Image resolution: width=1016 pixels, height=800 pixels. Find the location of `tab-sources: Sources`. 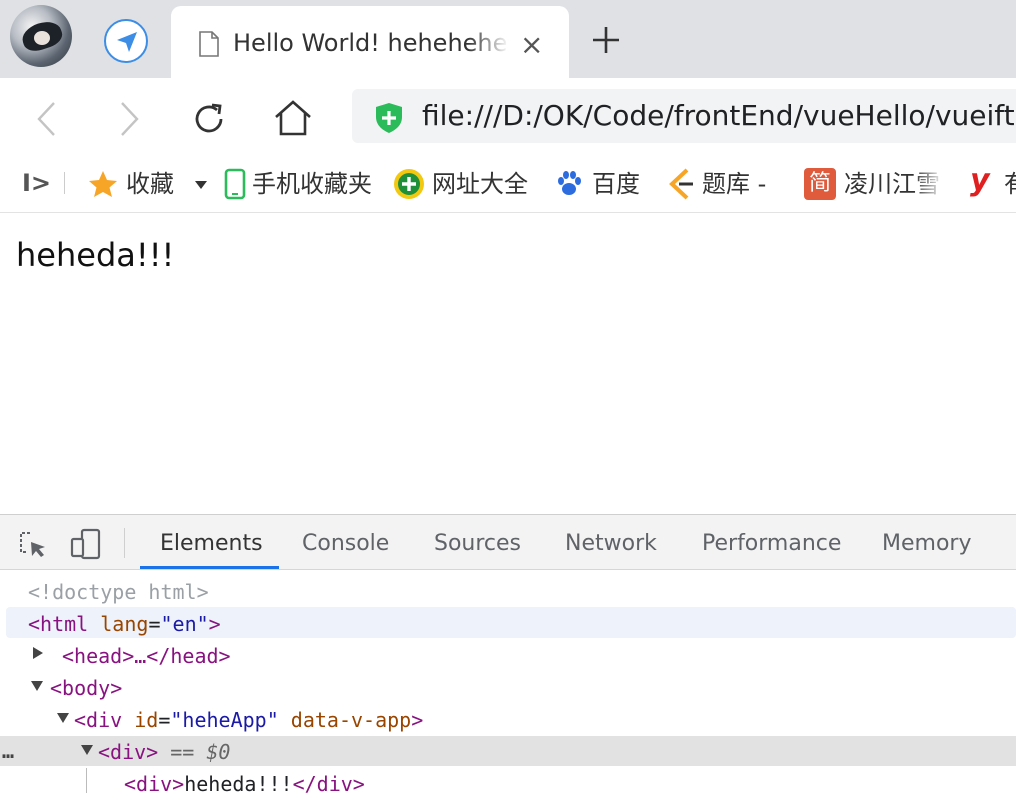

tab-sources: Sources is located at coordinates (477, 544).